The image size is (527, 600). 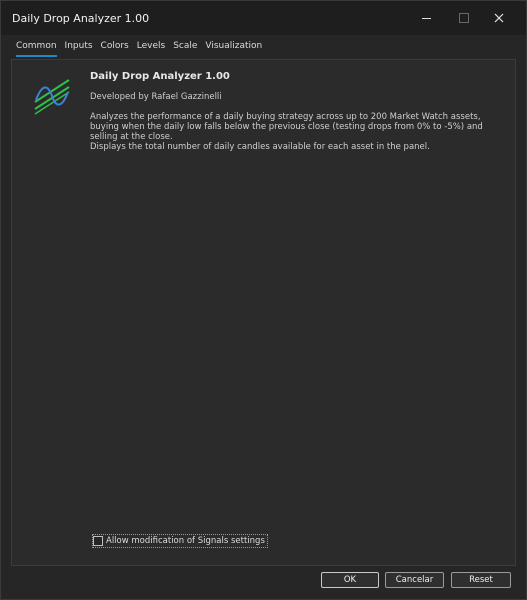 What do you see at coordinates (81, 18) in the screenshot?
I see `window-title: Daily Drop Analyzer 1.00` at bounding box center [81, 18].